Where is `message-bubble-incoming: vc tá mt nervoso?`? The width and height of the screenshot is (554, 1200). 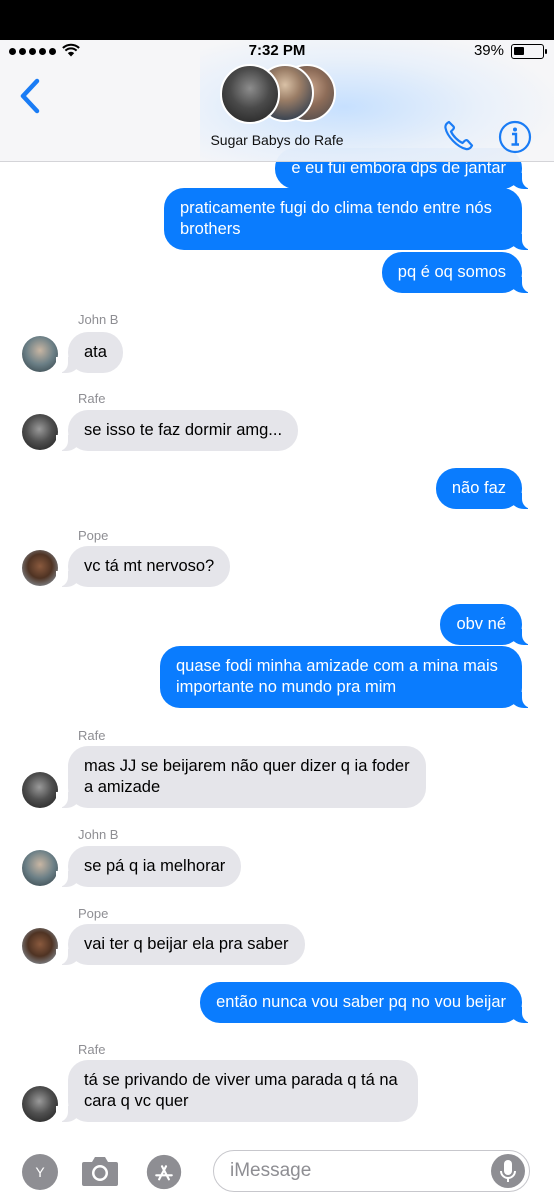
message-bubble-incoming: vc tá mt nervoso? is located at coordinates (143, 566).